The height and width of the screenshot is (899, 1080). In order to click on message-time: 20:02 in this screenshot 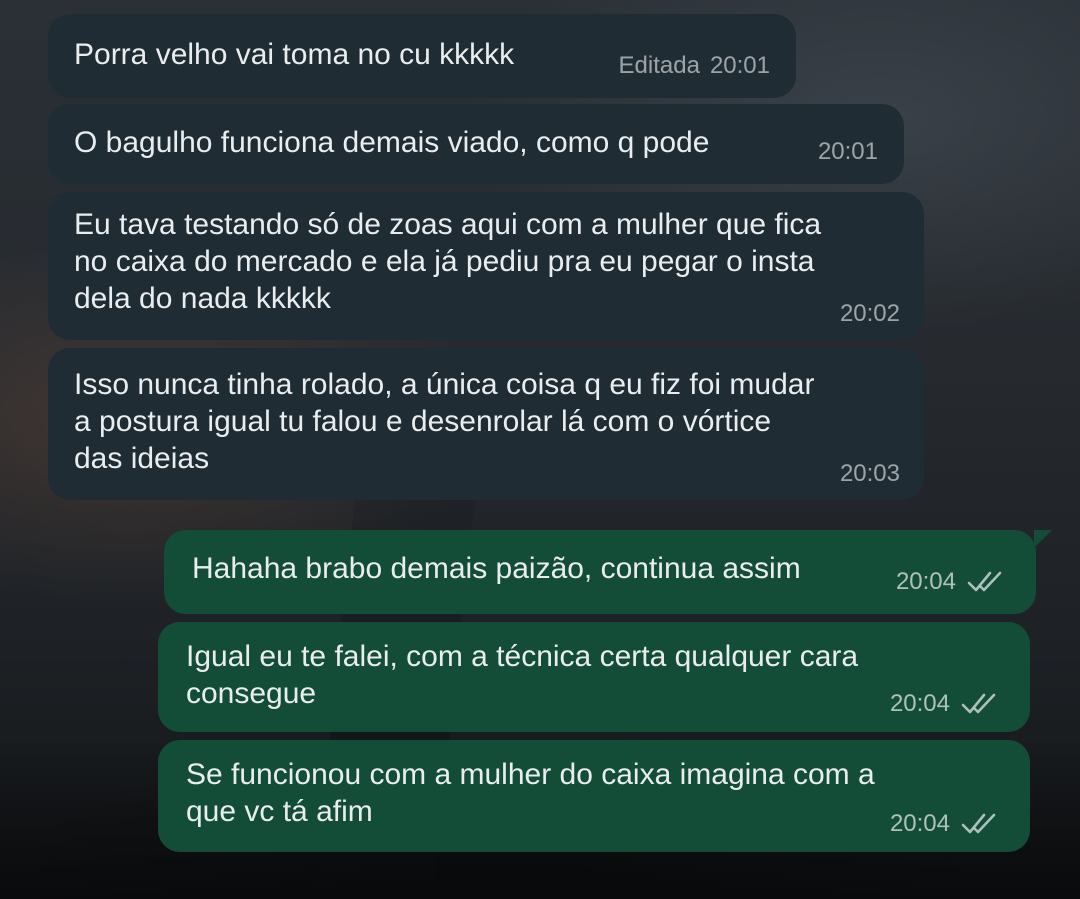, I will do `click(869, 313)`.